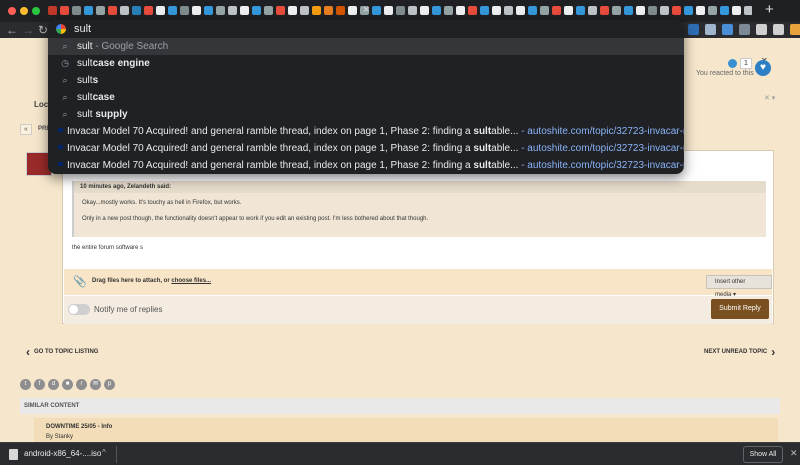 The height and width of the screenshot is (465, 800). What do you see at coordinates (39, 384) in the screenshot?
I see `facebook-icon: f` at bounding box center [39, 384].